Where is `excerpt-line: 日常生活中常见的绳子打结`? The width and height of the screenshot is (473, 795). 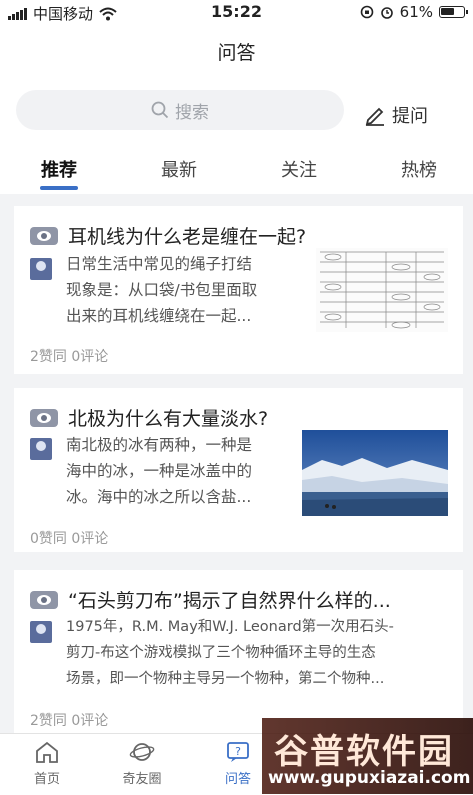 excerpt-line: 日常生活中常见的绳子打结 is located at coordinates (159, 264).